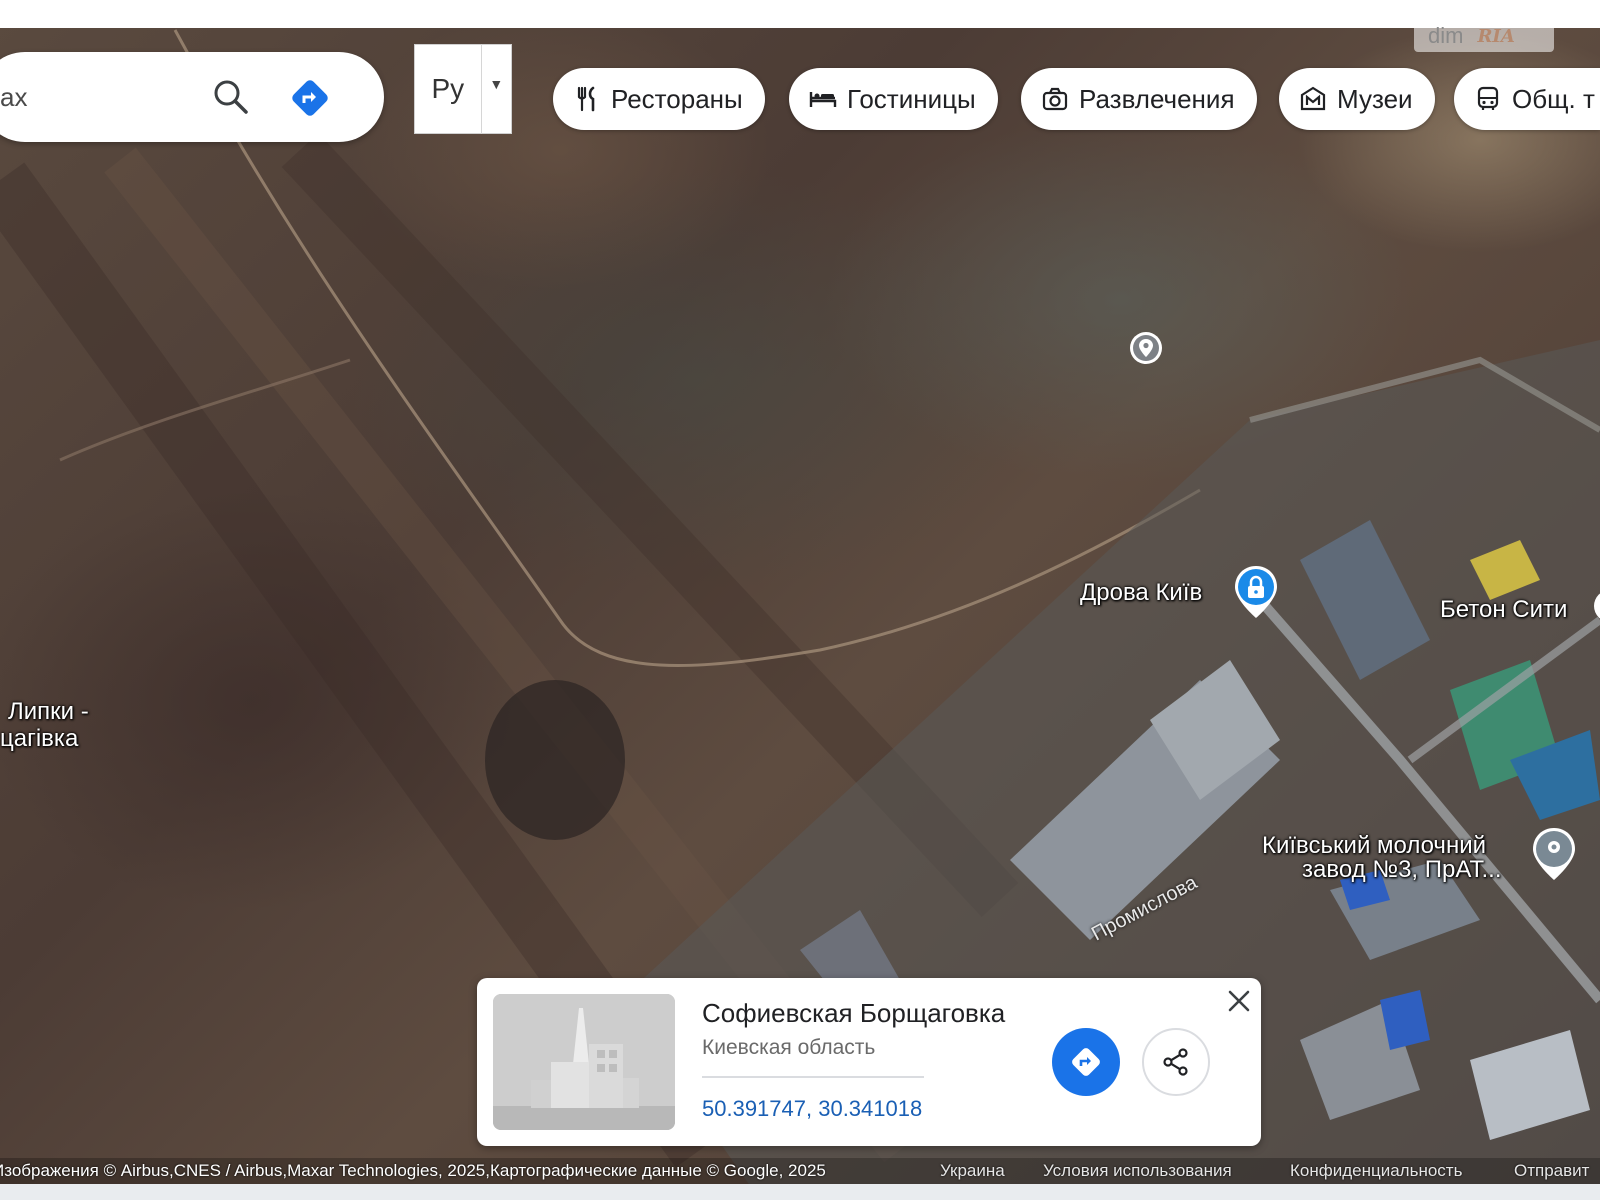 The image size is (1600, 1200). Describe the element at coordinates (496, 84) in the screenshot. I see `chevron-down-icon: ▼` at that location.